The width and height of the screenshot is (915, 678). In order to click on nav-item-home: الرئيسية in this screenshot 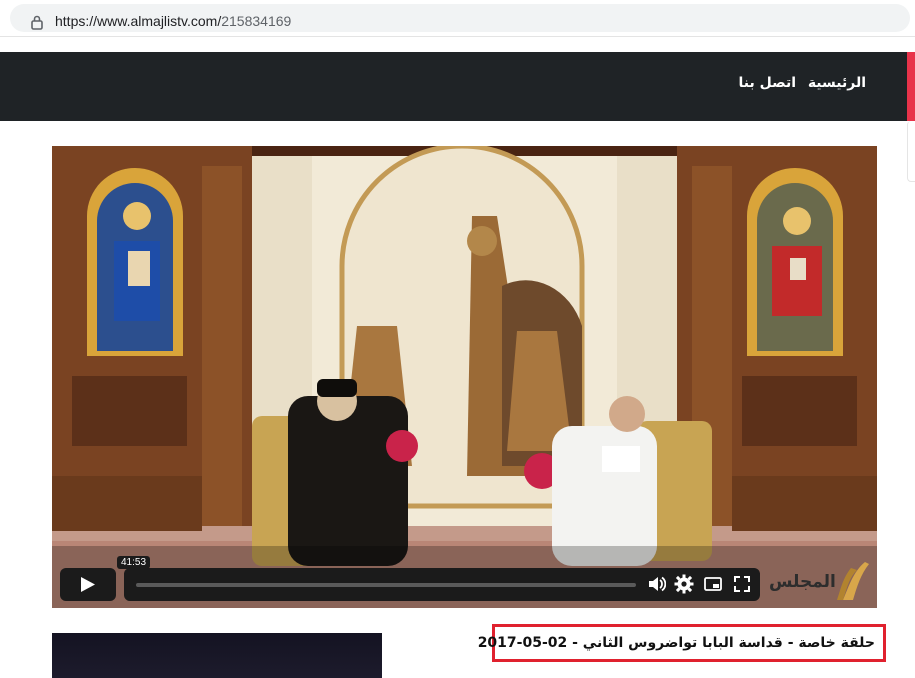, I will do `click(837, 83)`.